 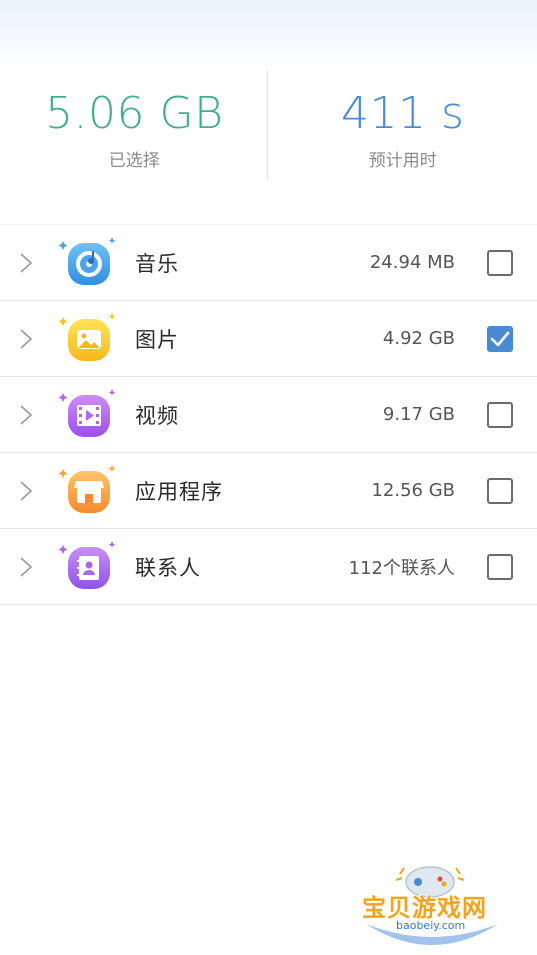 I want to click on video-icon, so click(x=87, y=413).